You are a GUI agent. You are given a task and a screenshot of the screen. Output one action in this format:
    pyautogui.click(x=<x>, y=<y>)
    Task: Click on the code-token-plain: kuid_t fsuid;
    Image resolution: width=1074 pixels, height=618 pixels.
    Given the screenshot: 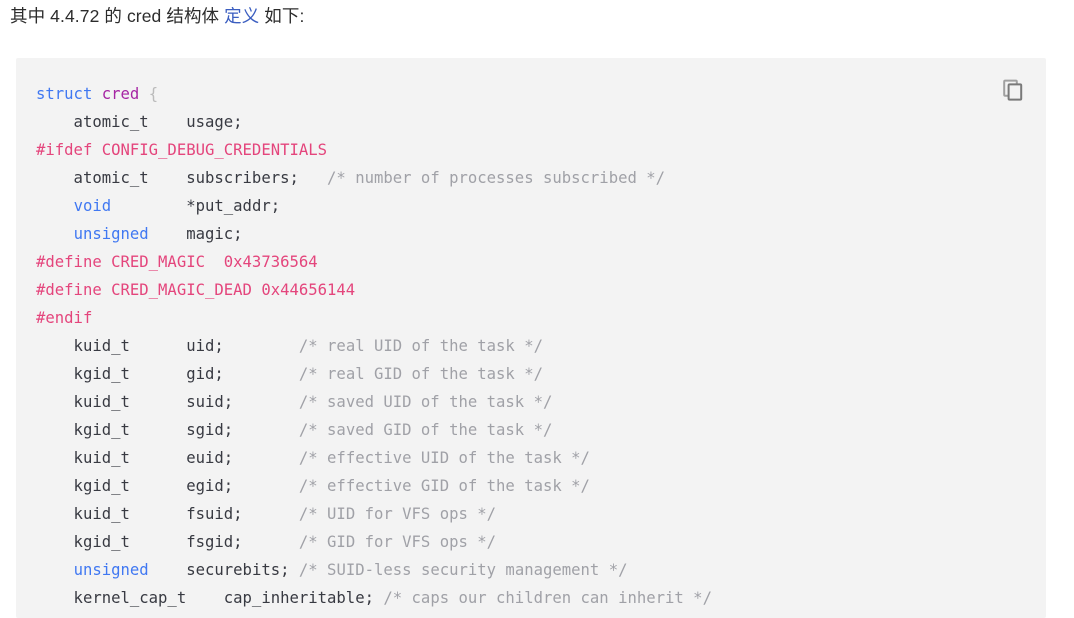 What is the action you would take?
    pyautogui.click(x=167, y=514)
    